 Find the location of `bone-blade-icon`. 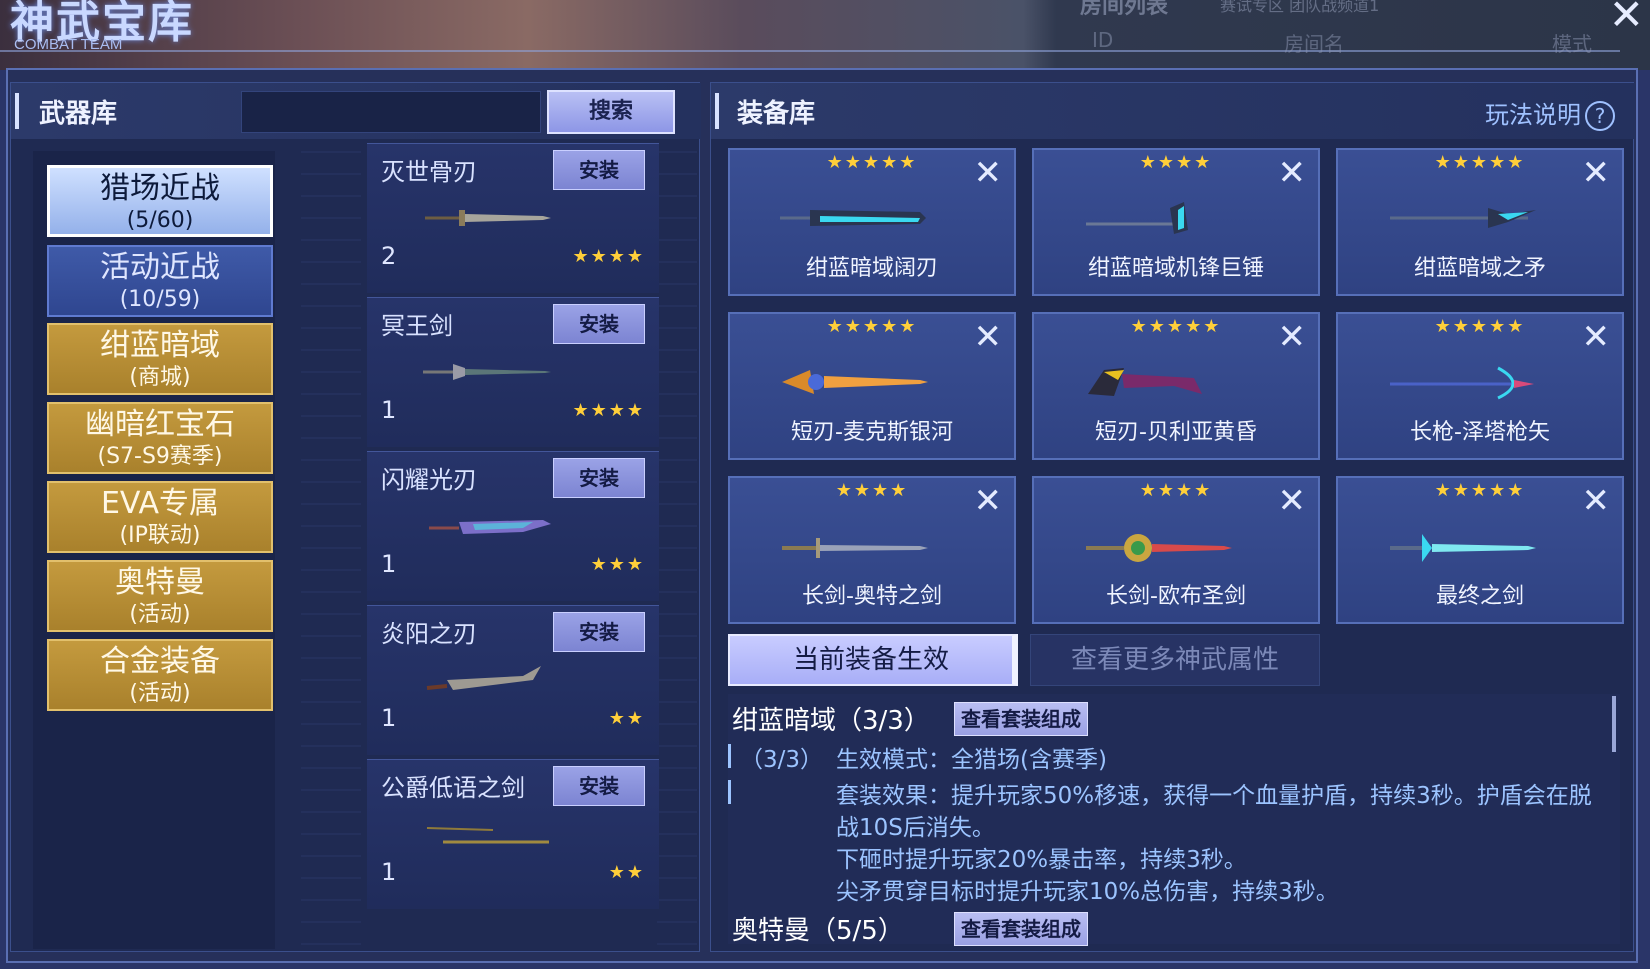

bone-blade-icon is located at coordinates (488, 218).